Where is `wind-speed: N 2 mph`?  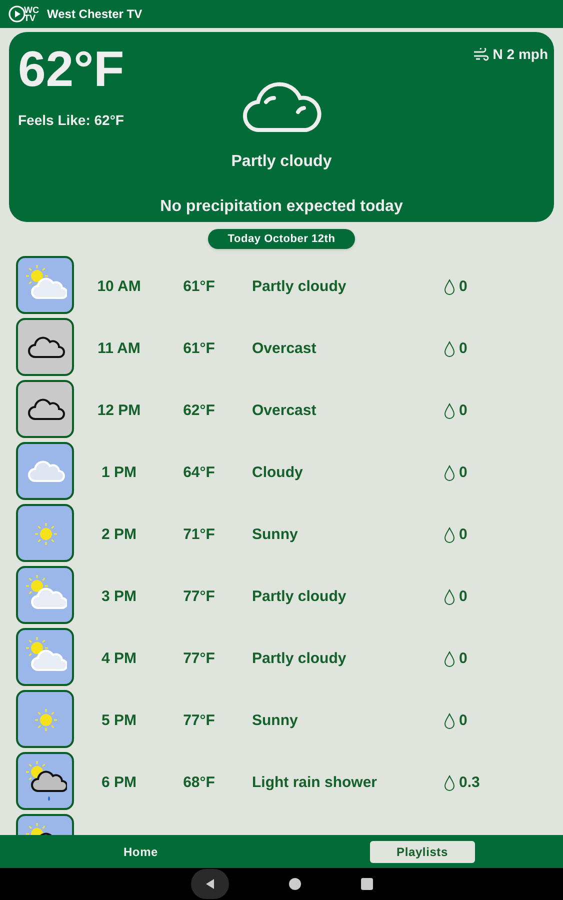
wind-speed: N 2 mph is located at coordinates (520, 54).